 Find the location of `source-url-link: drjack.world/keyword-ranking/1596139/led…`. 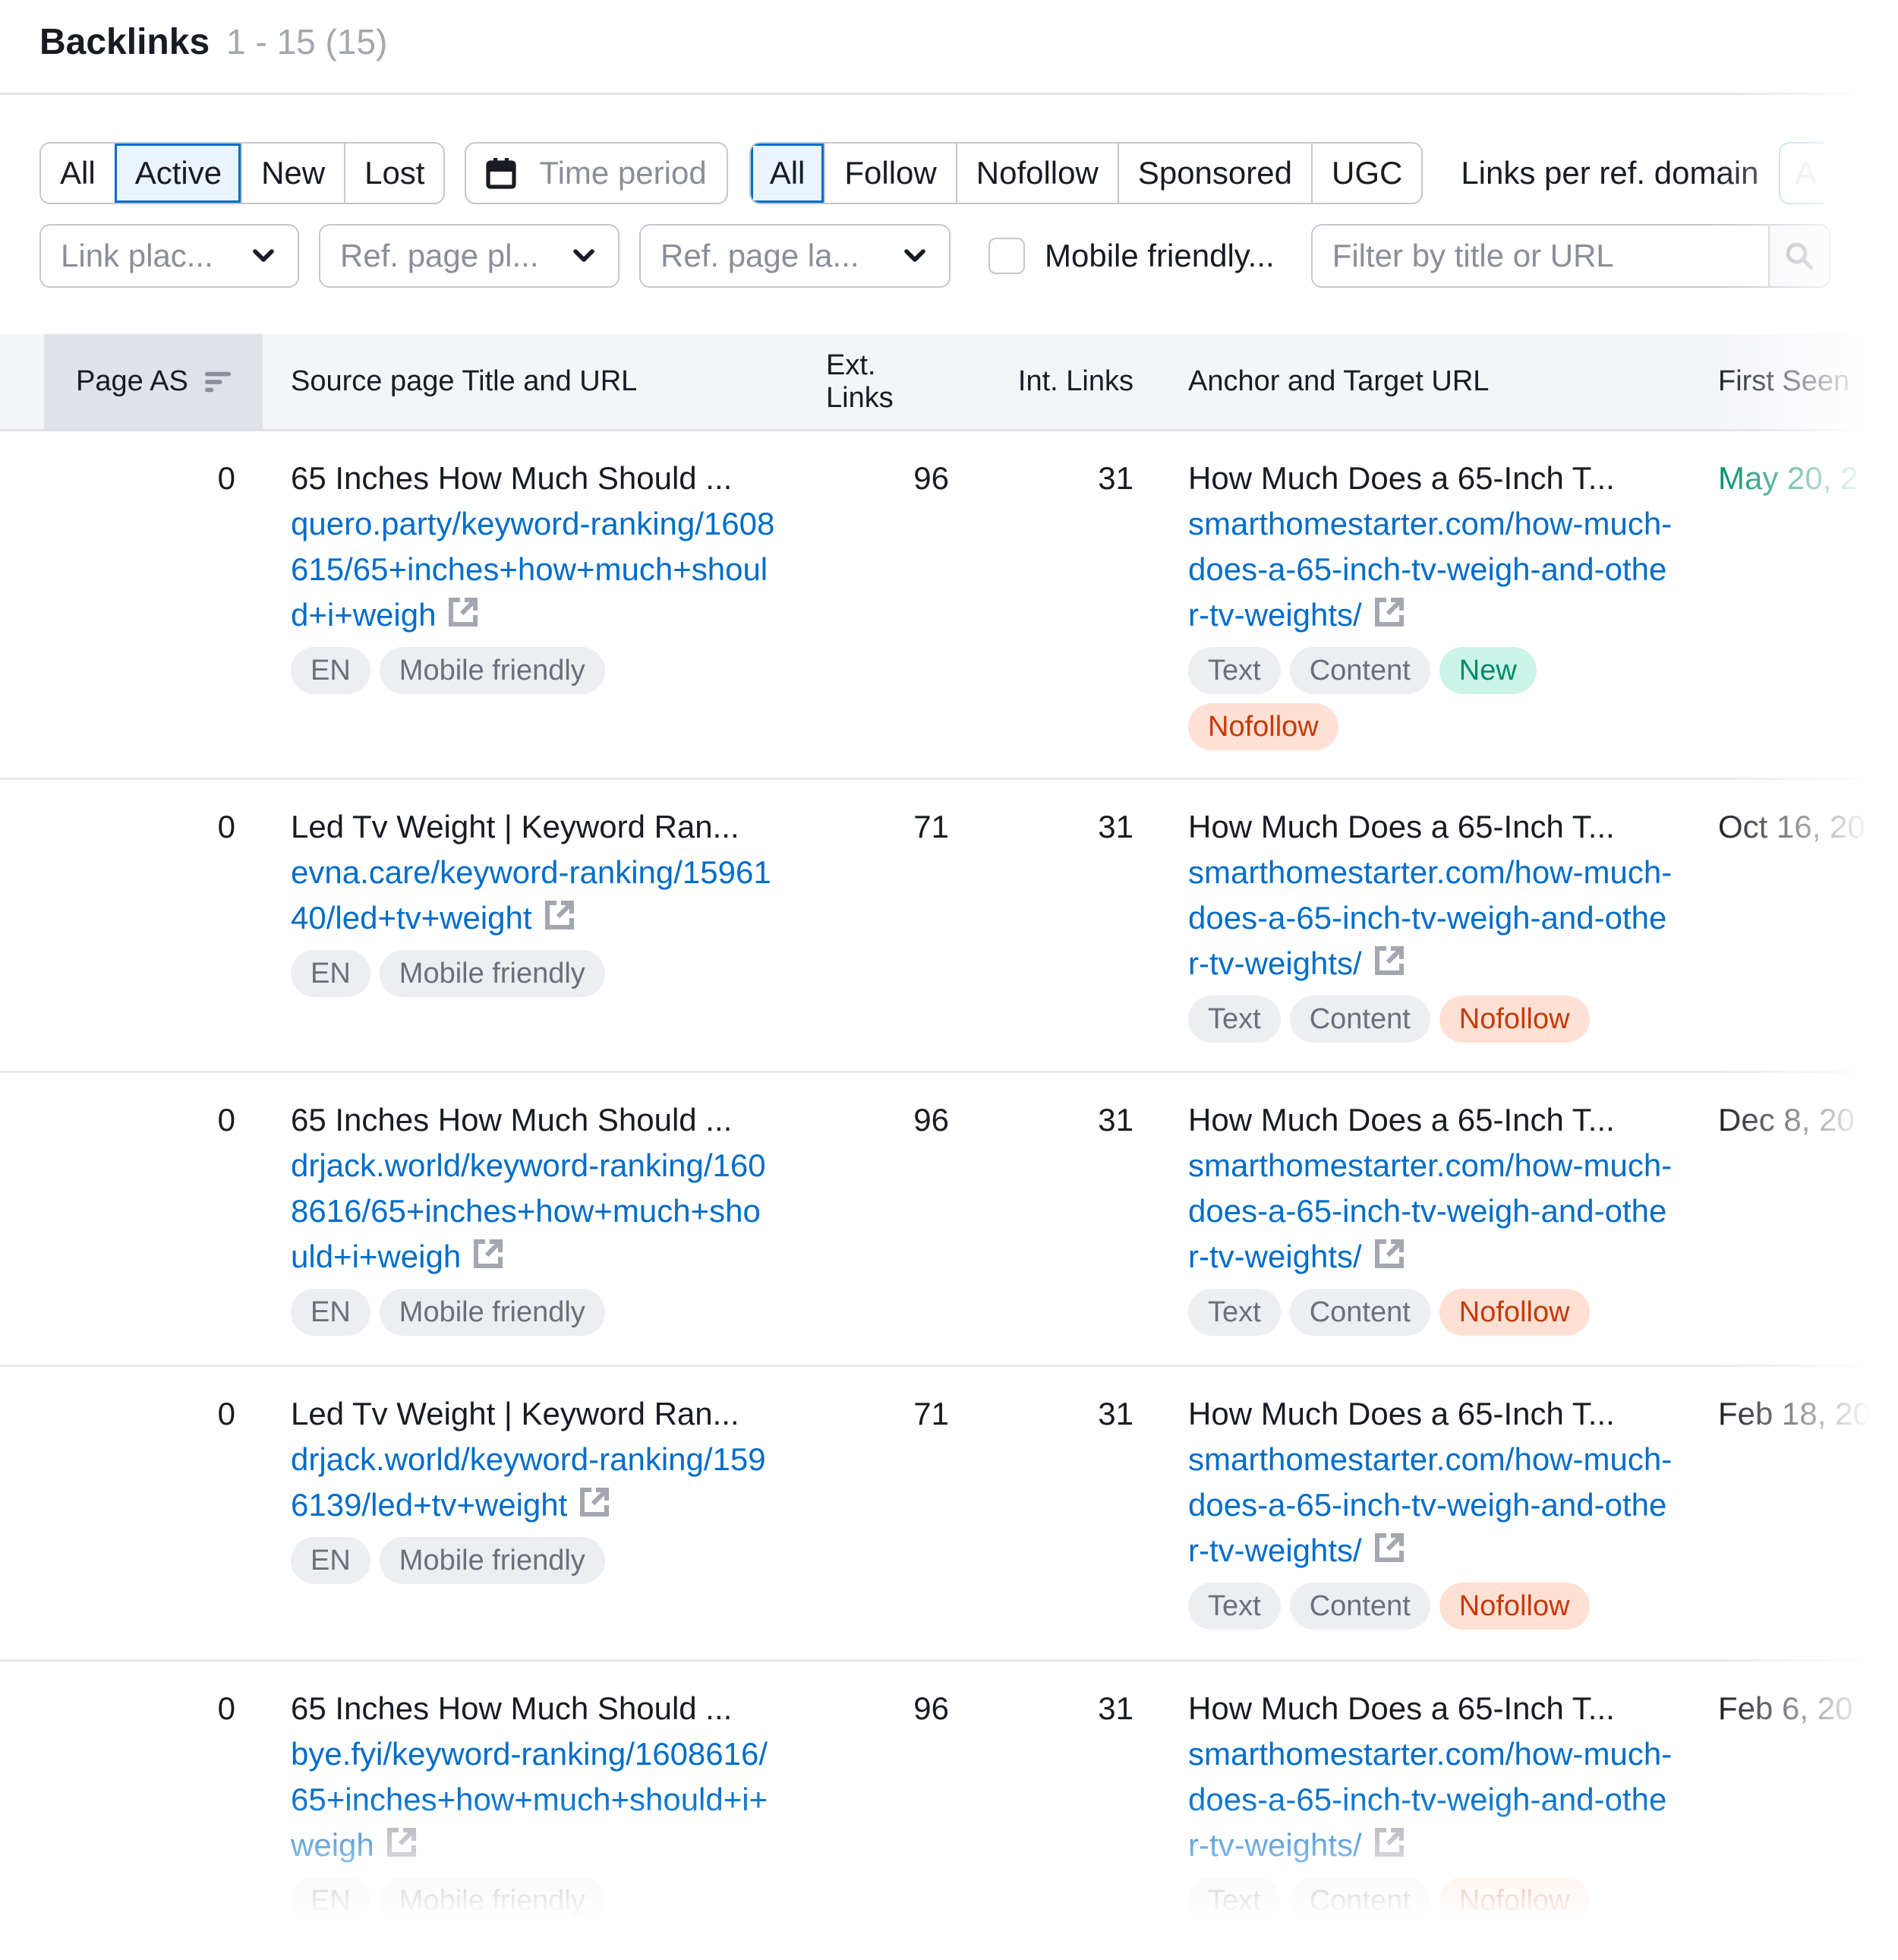

source-url-link: drjack.world/keyword-ranking/1596139/led… is located at coordinates (528, 1482).